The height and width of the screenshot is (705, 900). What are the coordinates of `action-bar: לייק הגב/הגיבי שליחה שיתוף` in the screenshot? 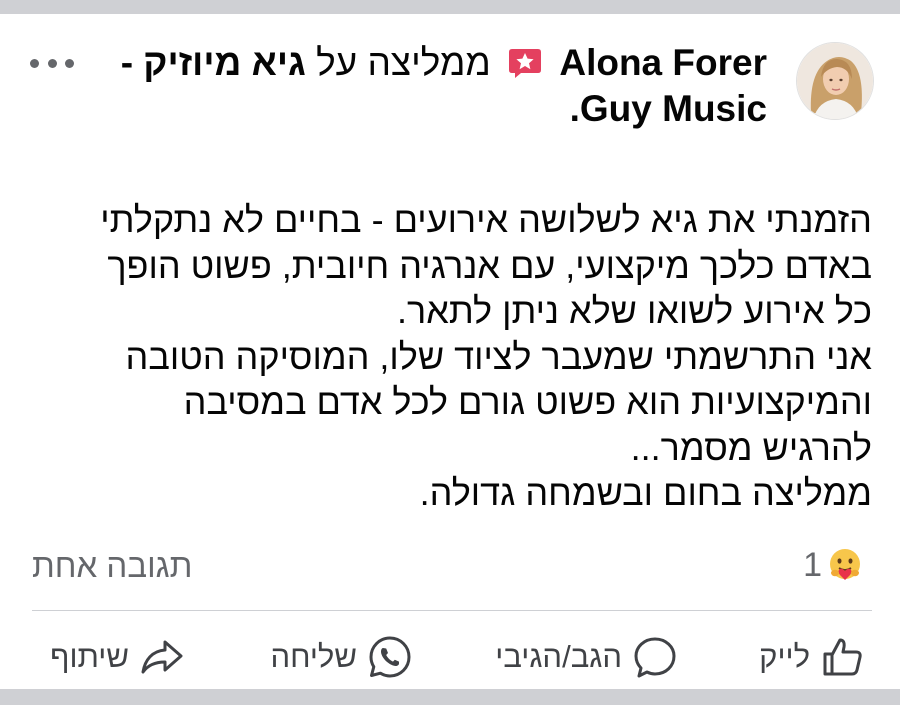 It's located at (450, 657).